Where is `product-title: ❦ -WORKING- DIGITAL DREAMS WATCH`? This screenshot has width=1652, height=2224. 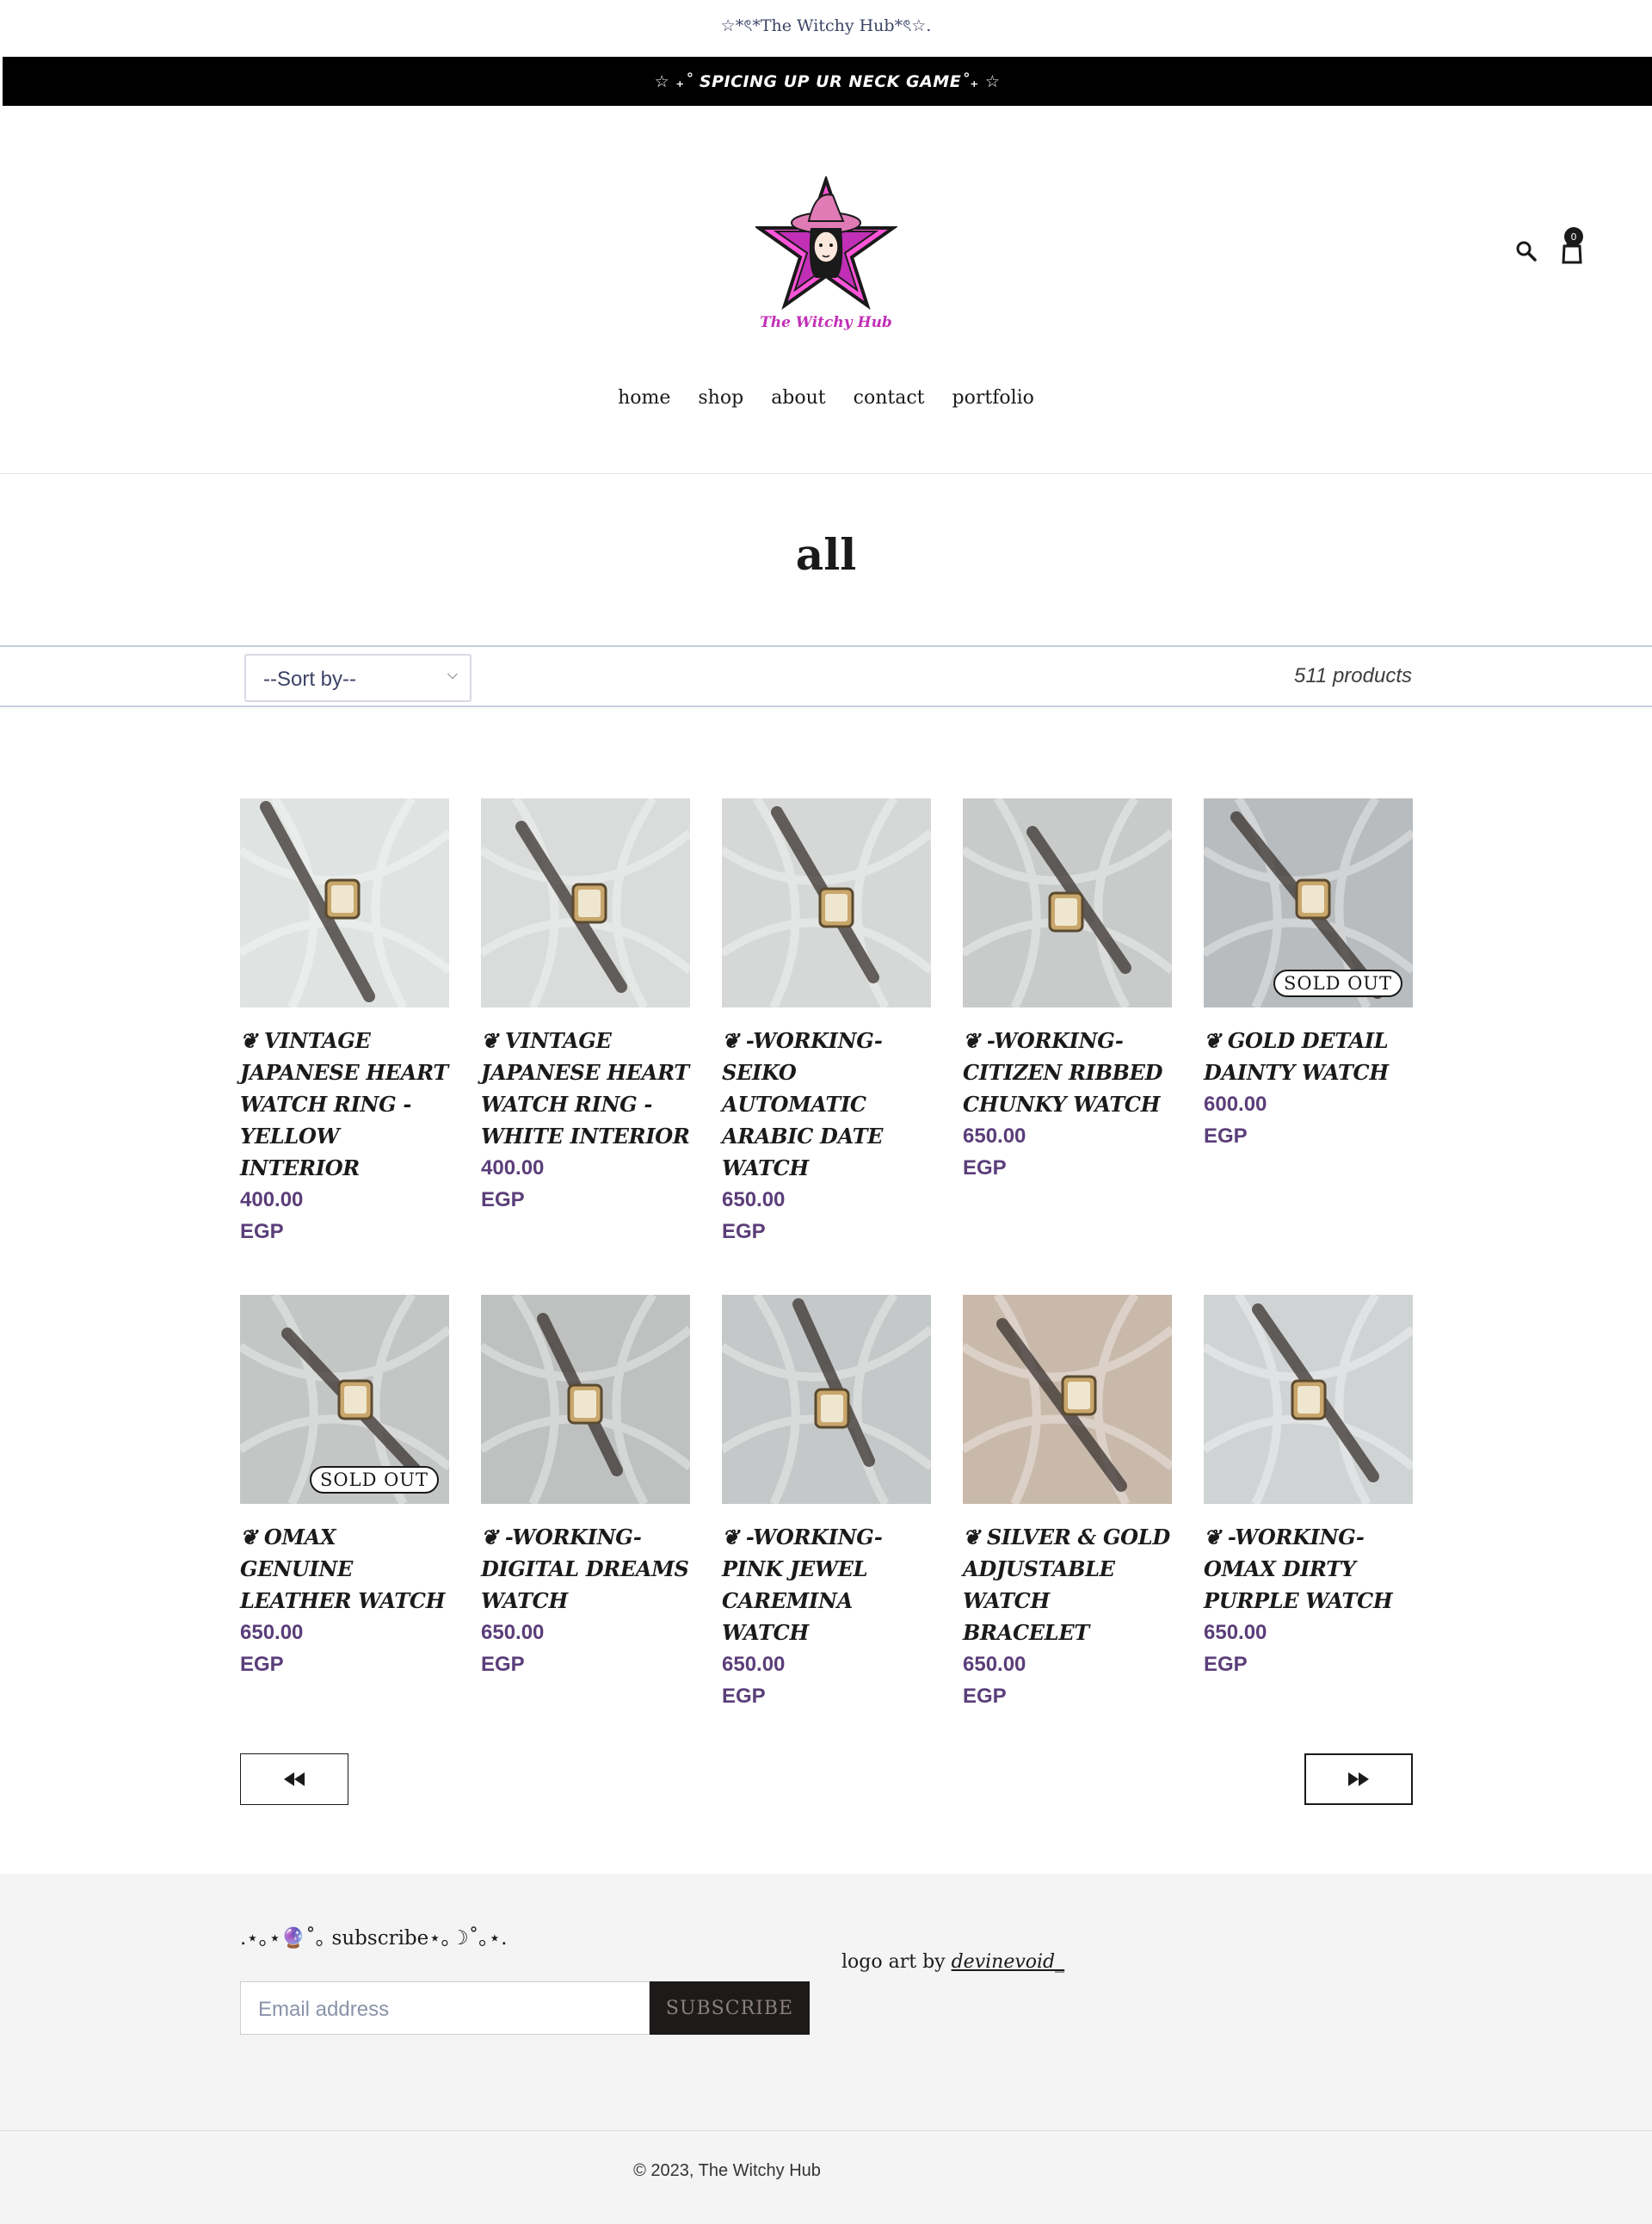
product-title: ❦ -WORKING- DIGITAL DREAMS WATCH is located at coordinates (585, 1569).